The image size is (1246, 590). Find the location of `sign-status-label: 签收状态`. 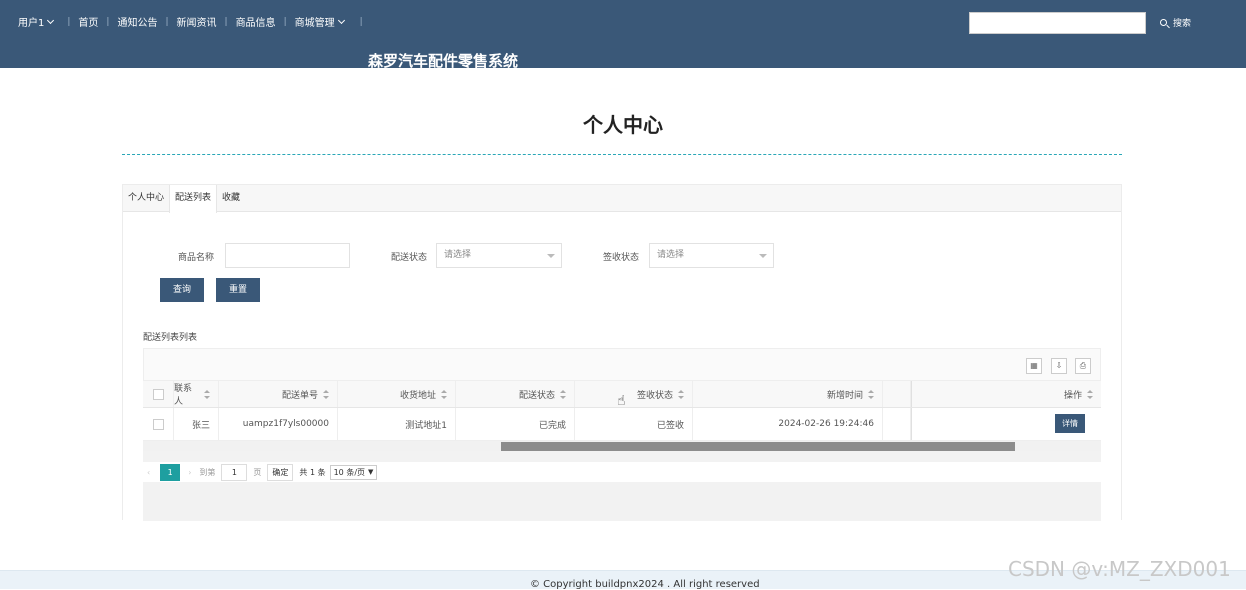

sign-status-label: 签收状态 is located at coordinates (621, 258).